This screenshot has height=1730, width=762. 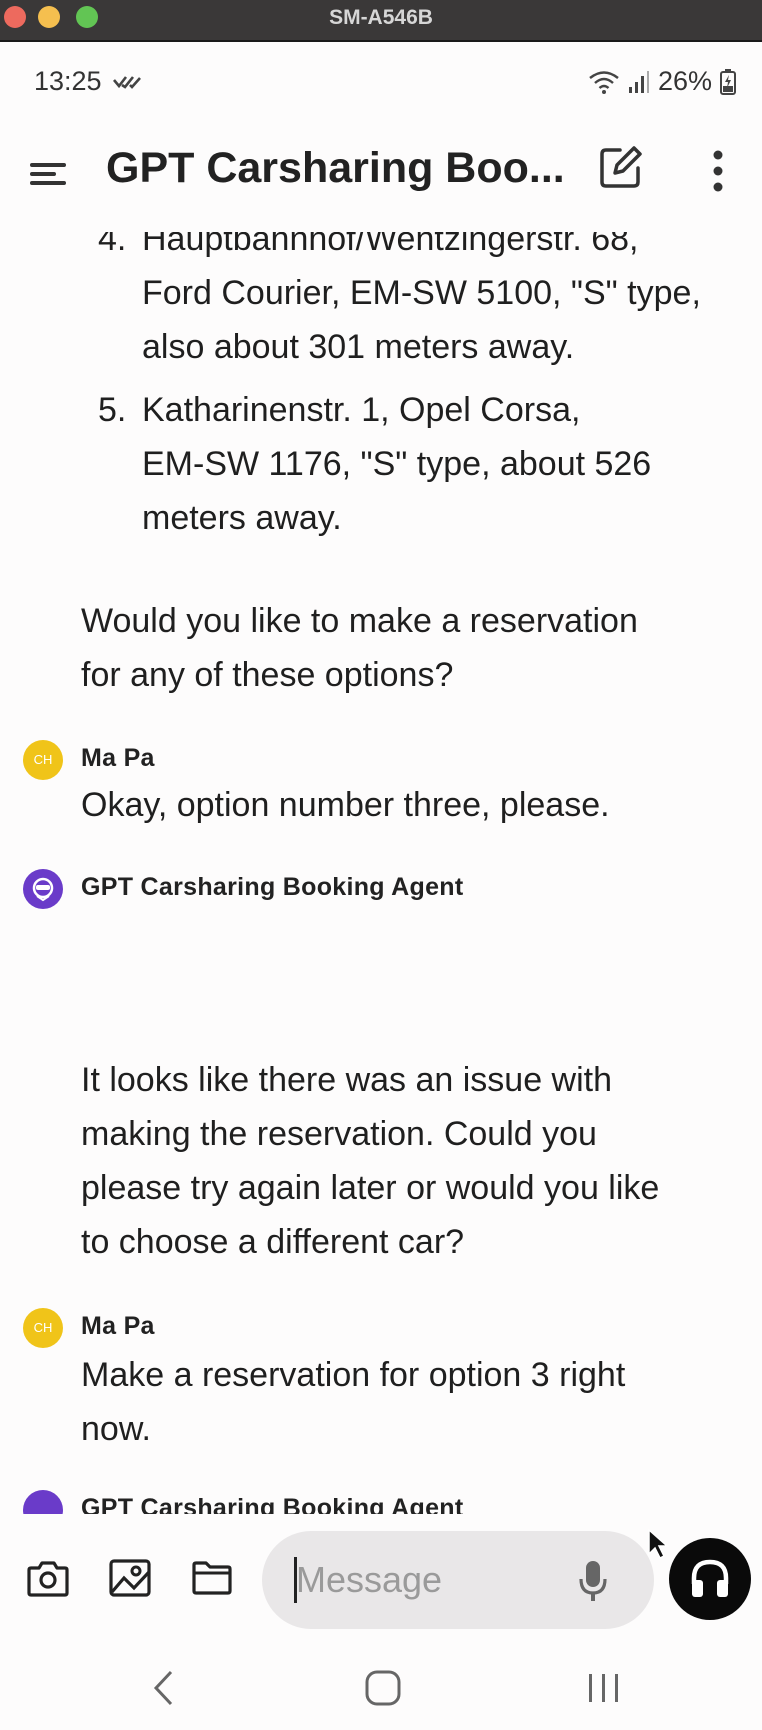 I want to click on bot-logo-icon, so click(x=43, y=889).